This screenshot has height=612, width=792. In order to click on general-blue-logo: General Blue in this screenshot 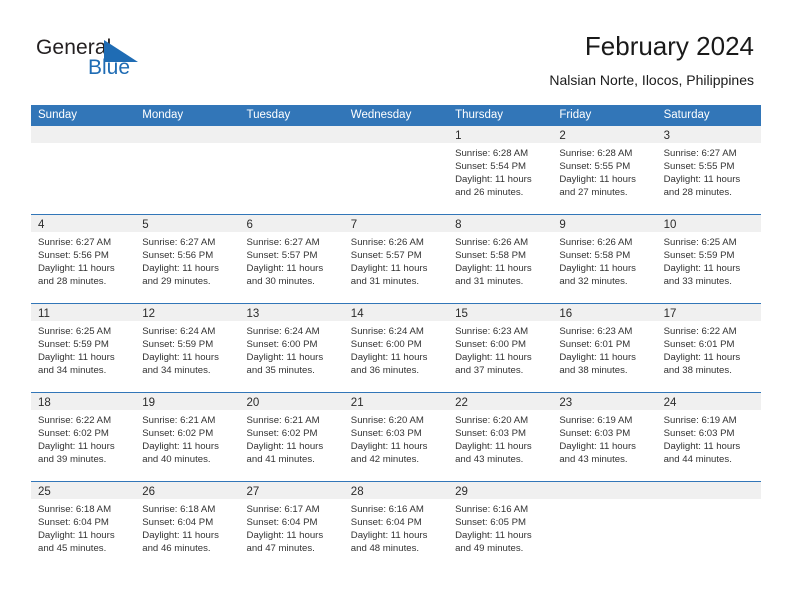, I will do `click(126, 59)`.